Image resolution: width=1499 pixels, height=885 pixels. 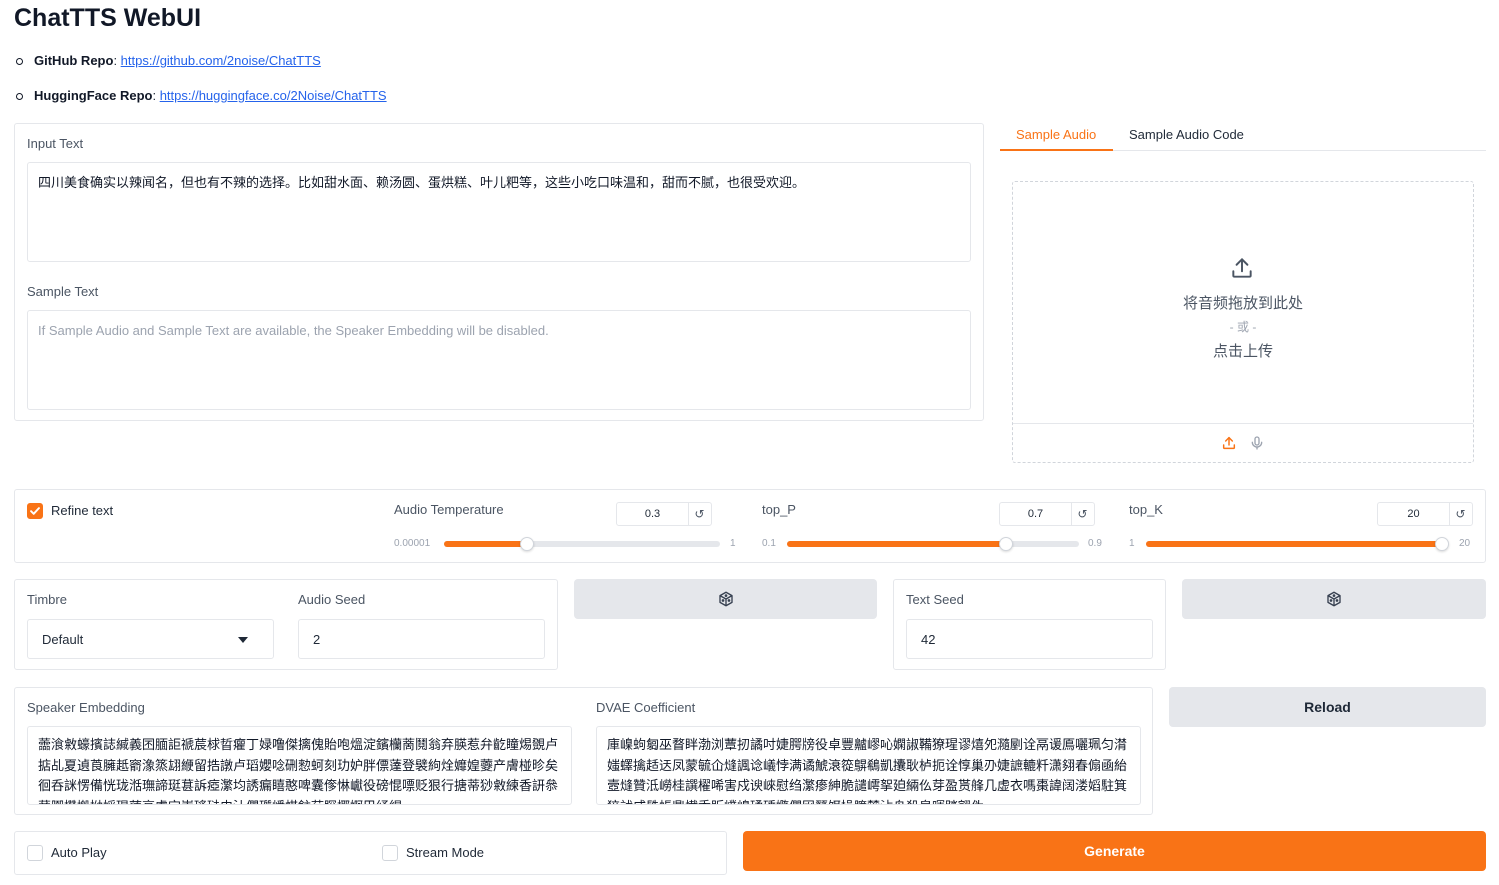 I want to click on playback-options-panel: Auto Play Stream Mode, so click(x=370, y=853).